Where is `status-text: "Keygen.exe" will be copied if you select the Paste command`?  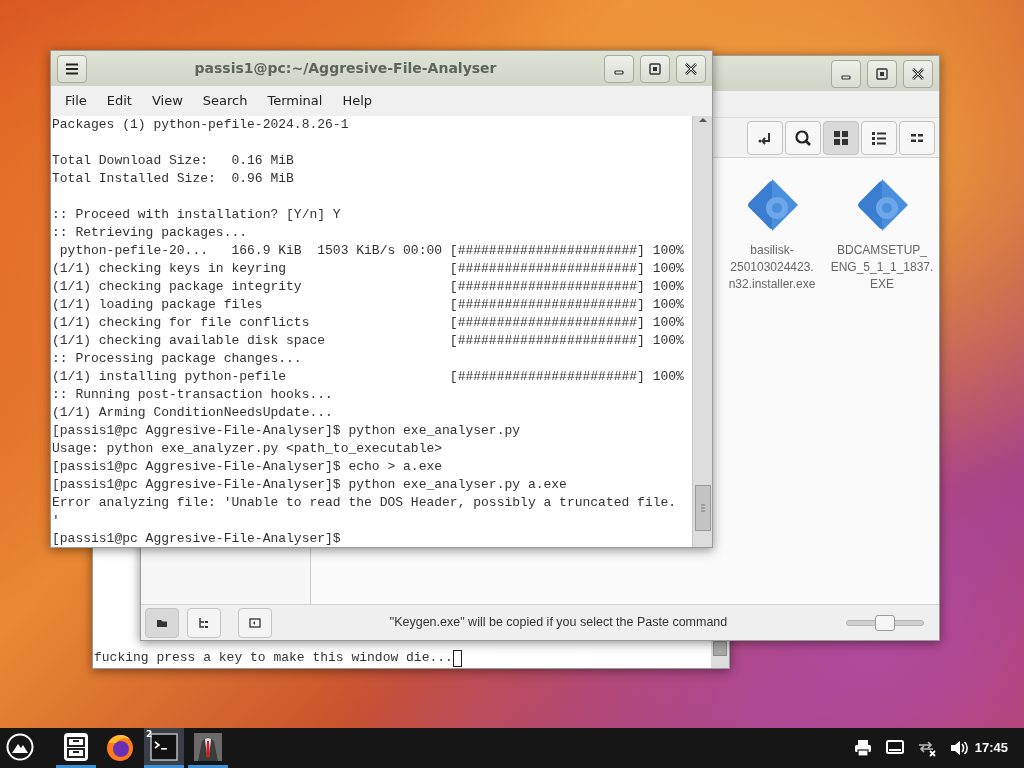
status-text: "Keygen.exe" will be copied if you select the Paste command is located at coordinates (558, 623).